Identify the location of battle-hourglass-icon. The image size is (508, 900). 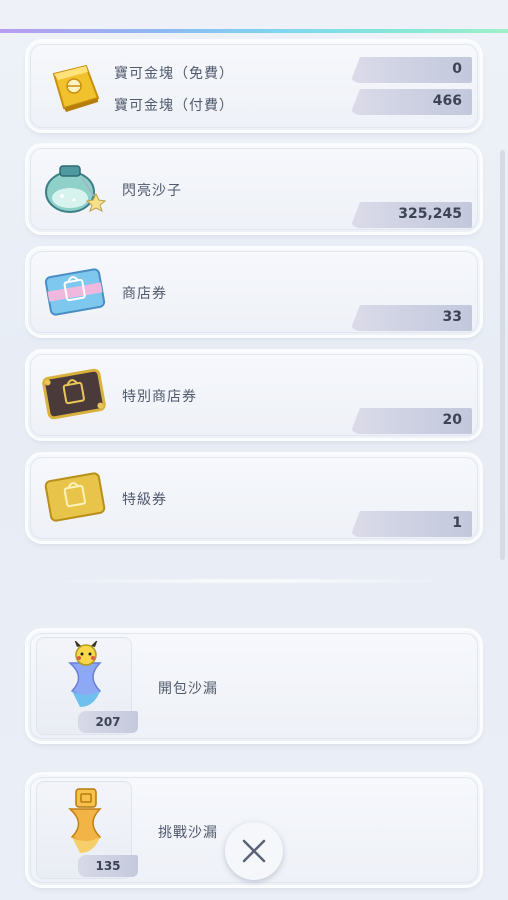
(85, 823).